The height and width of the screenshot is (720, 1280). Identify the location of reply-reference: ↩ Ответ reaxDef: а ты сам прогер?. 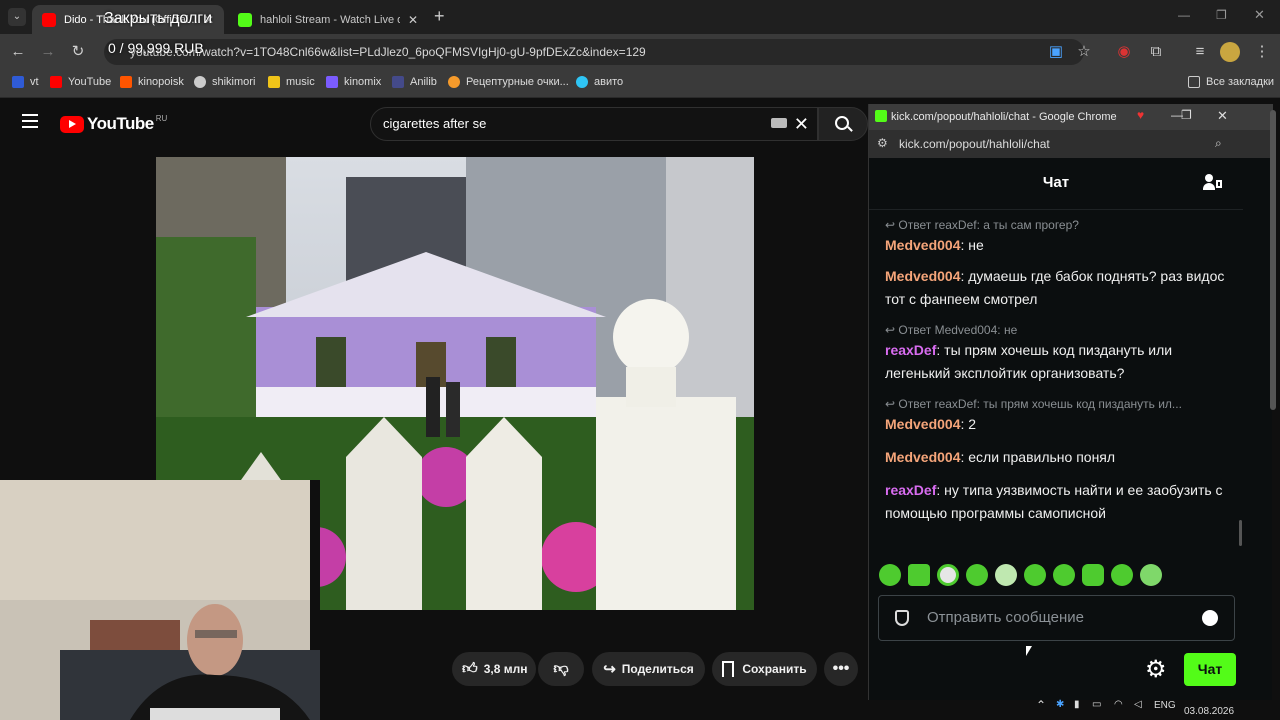
(1060, 225).